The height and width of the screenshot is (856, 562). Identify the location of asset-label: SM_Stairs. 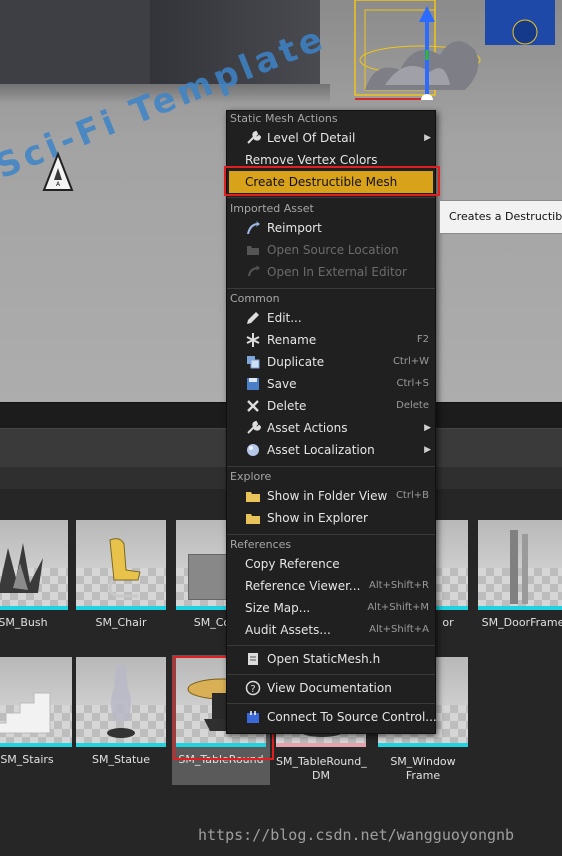
(27, 759).